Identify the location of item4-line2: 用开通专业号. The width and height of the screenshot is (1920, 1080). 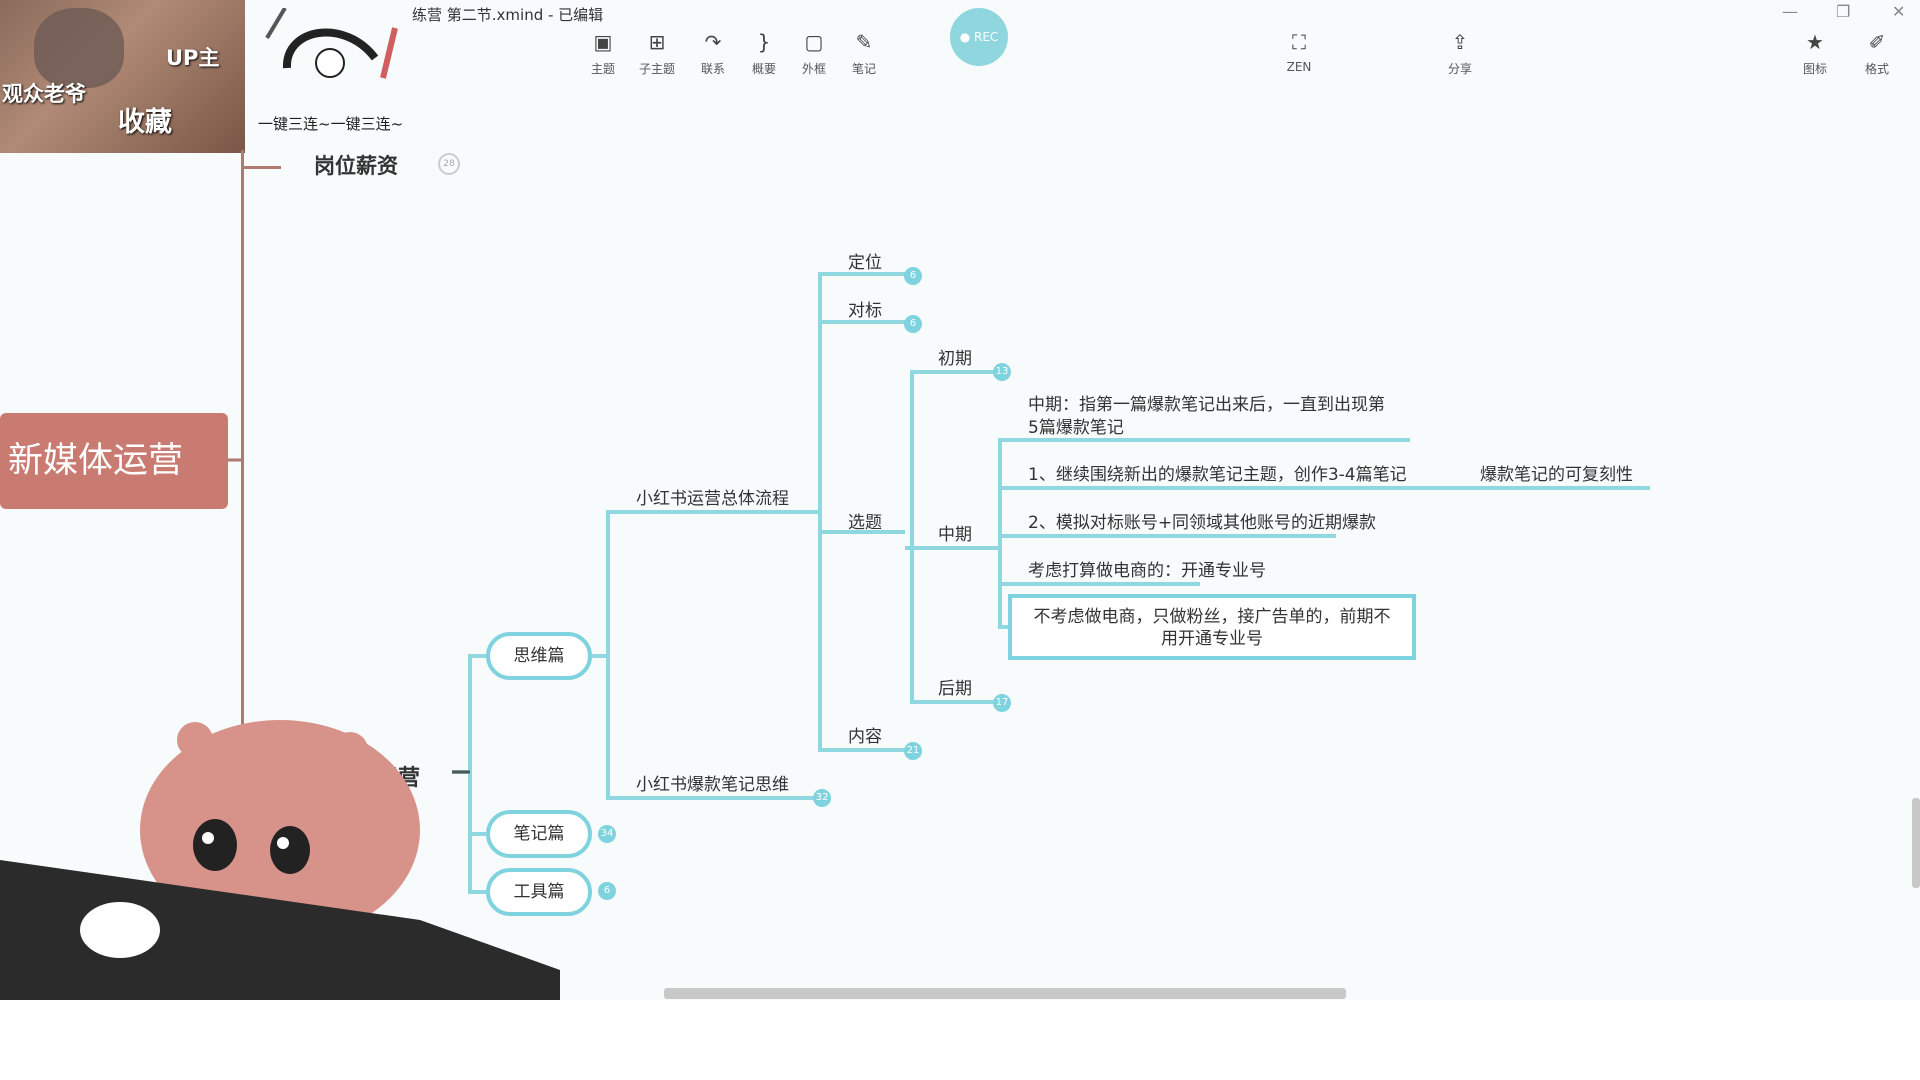
(1212, 639).